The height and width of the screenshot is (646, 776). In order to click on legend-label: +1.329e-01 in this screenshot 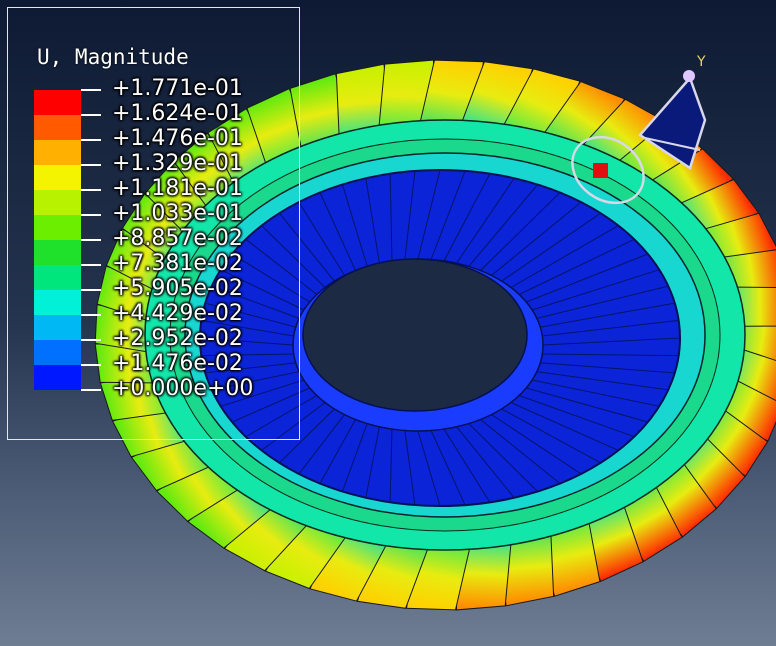, I will do `click(177, 163)`.